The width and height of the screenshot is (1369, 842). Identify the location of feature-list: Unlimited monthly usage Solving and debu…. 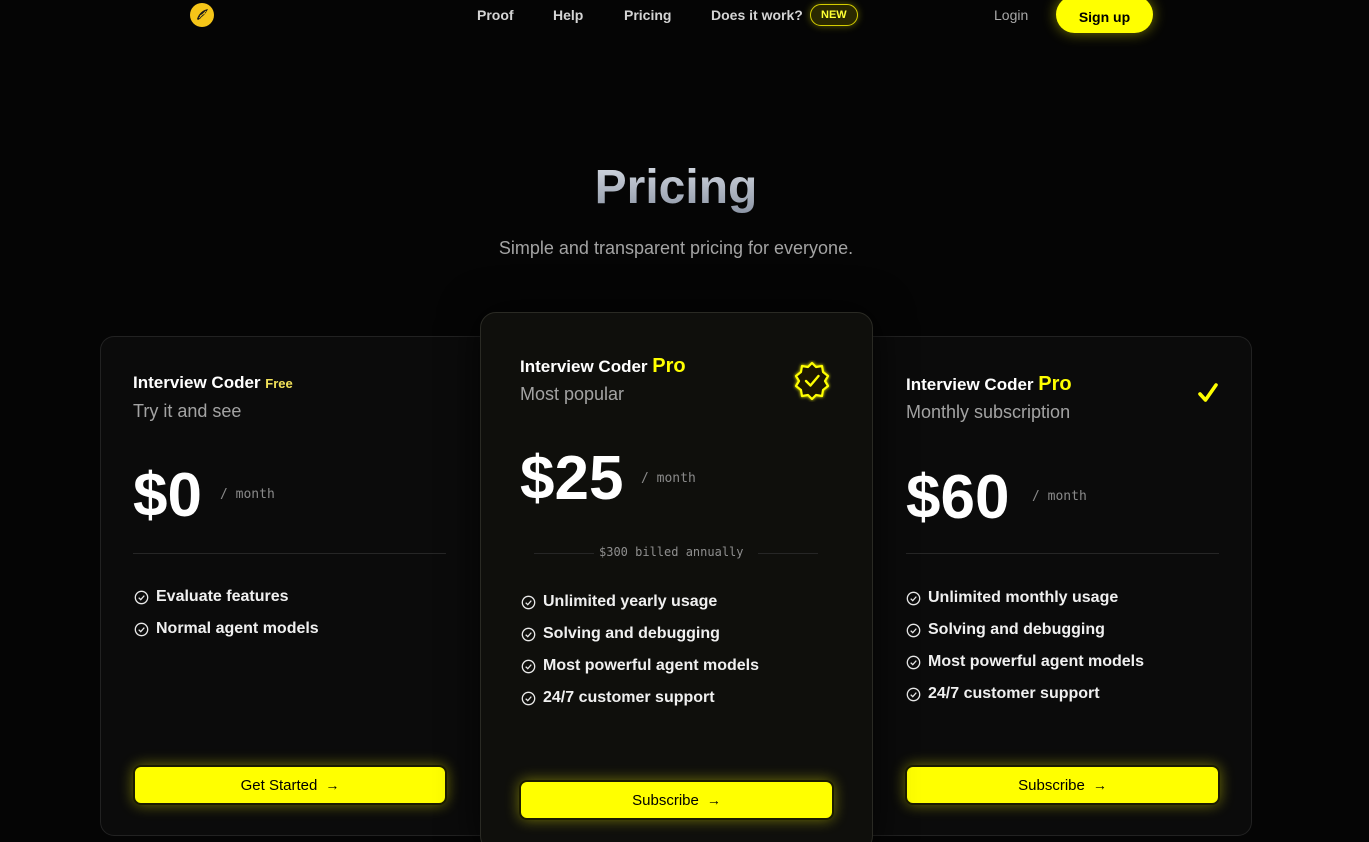
(1025, 646).